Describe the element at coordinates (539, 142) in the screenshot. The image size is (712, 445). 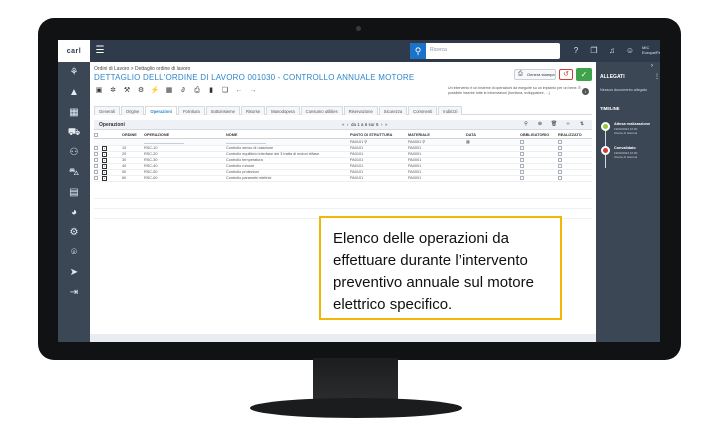
I see `filter-obbligatorio` at that location.